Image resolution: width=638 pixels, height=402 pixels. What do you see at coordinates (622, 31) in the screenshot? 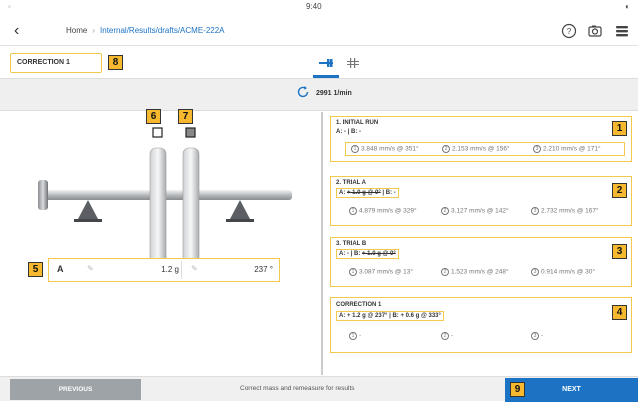
I see `menu-icon` at bounding box center [622, 31].